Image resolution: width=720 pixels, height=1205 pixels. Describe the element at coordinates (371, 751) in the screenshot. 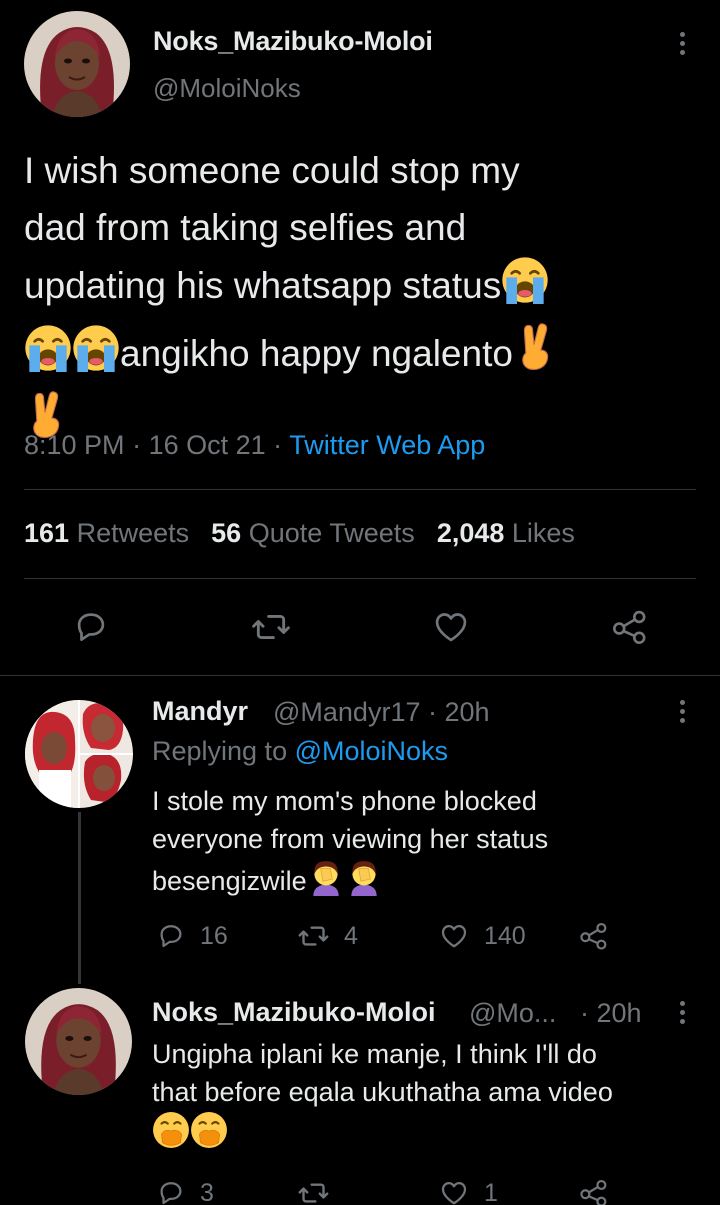

I see `replying-to-handle: @MoloiNoks` at that location.